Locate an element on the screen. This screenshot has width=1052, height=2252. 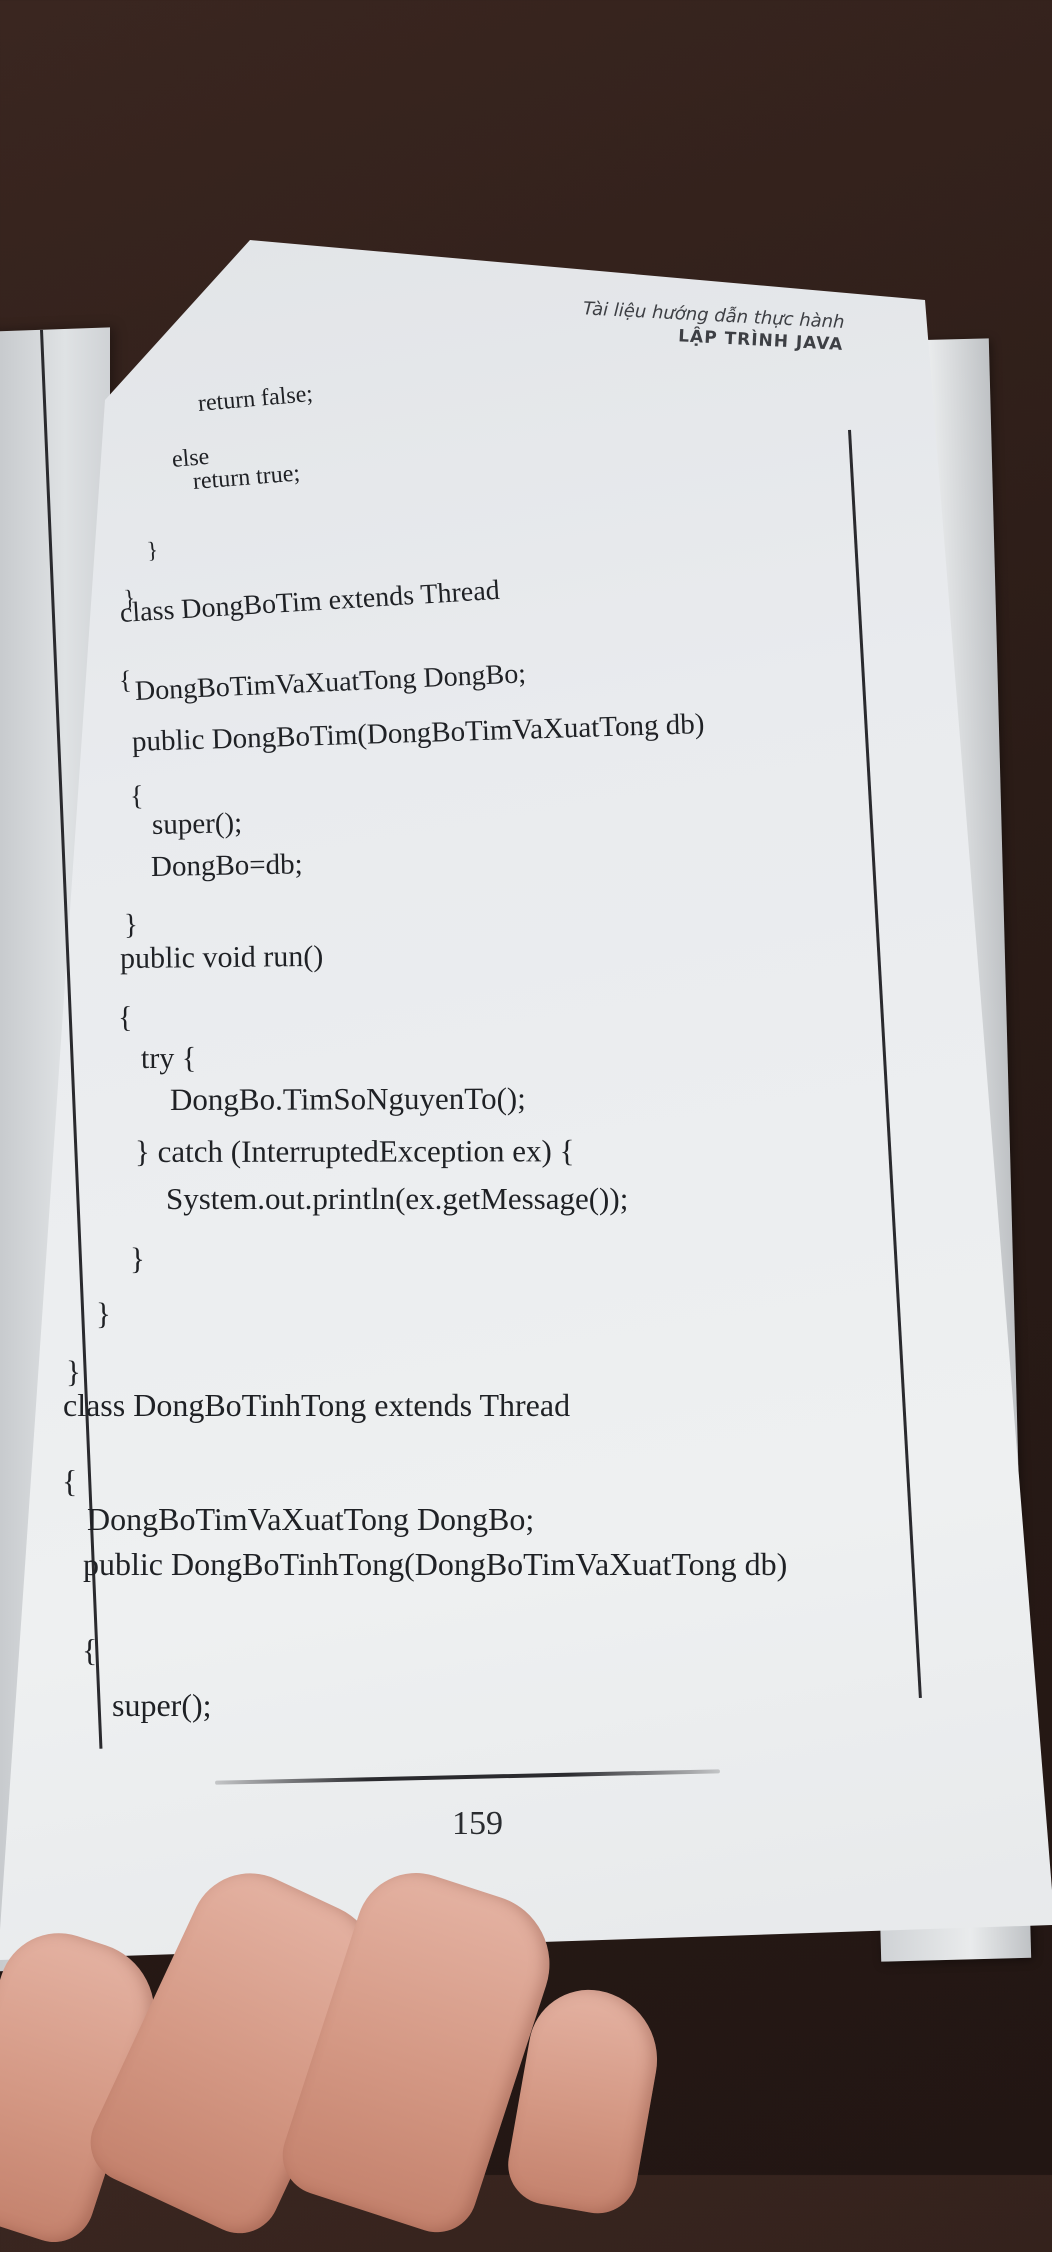
code-line: System.out.println(ex.getMessage()); is located at coordinates (397, 1198).